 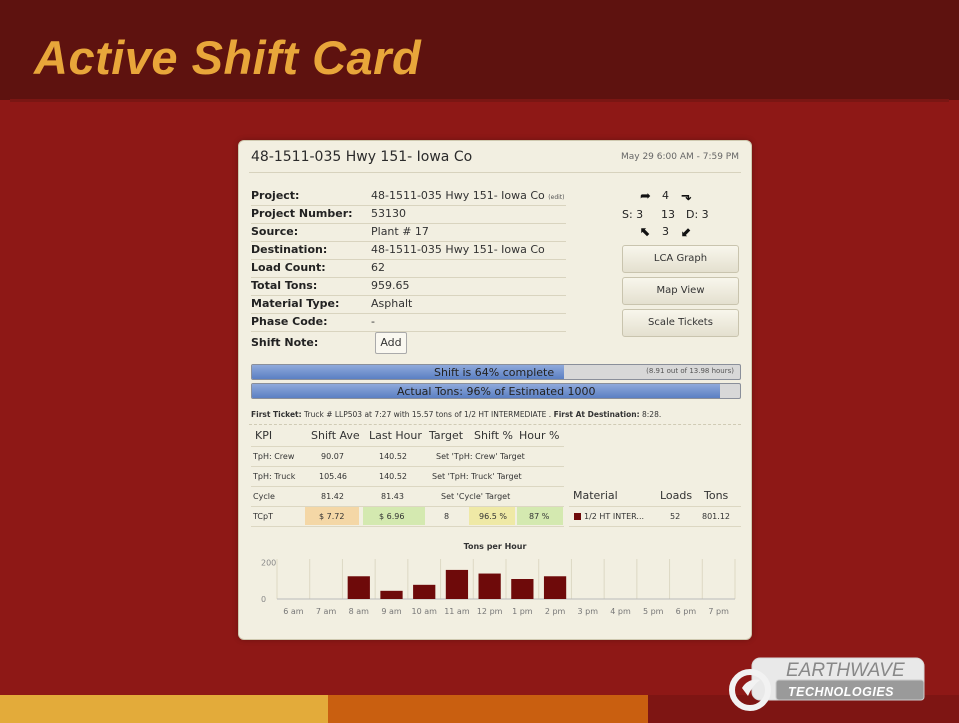 What do you see at coordinates (332, 456) in the screenshot?
I see `kpi-shift-ave: 90.07` at bounding box center [332, 456].